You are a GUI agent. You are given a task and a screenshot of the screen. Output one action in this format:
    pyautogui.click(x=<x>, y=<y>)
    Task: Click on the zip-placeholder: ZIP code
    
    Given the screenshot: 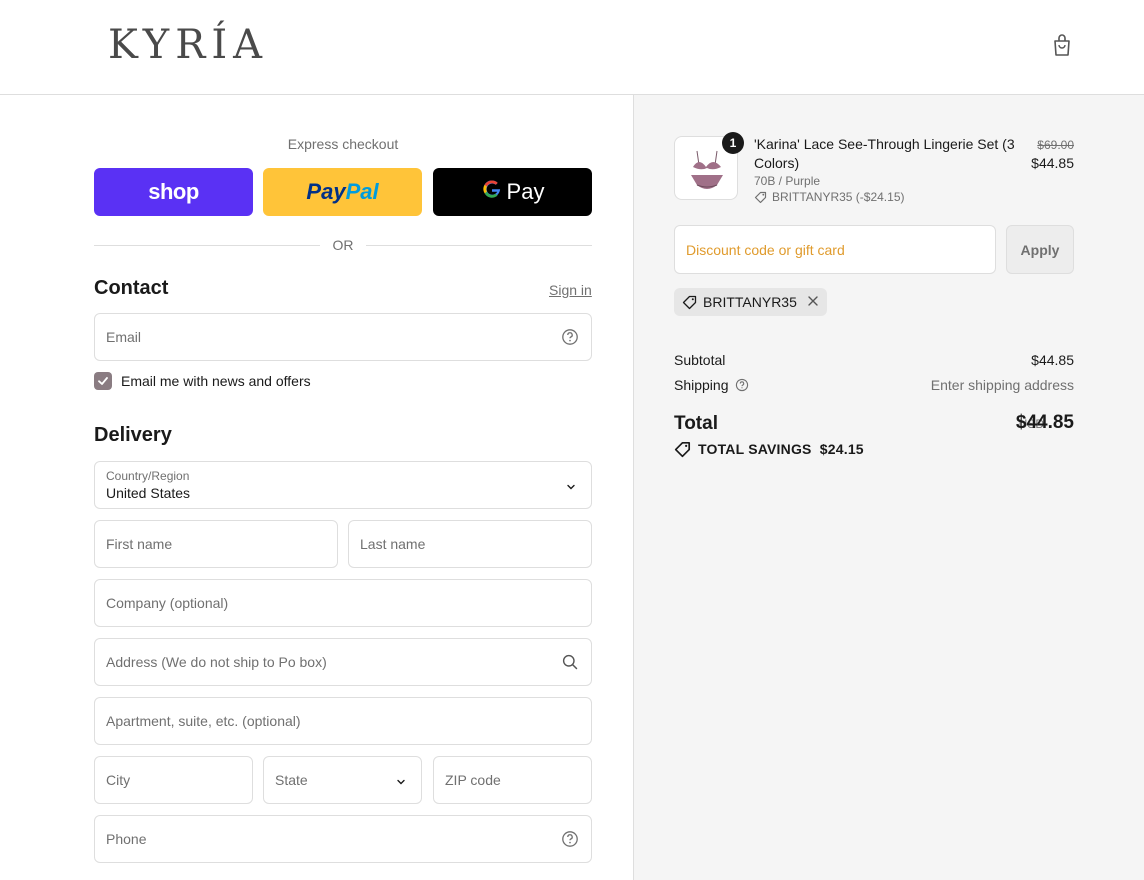 What is the action you would take?
    pyautogui.click(x=473, y=780)
    